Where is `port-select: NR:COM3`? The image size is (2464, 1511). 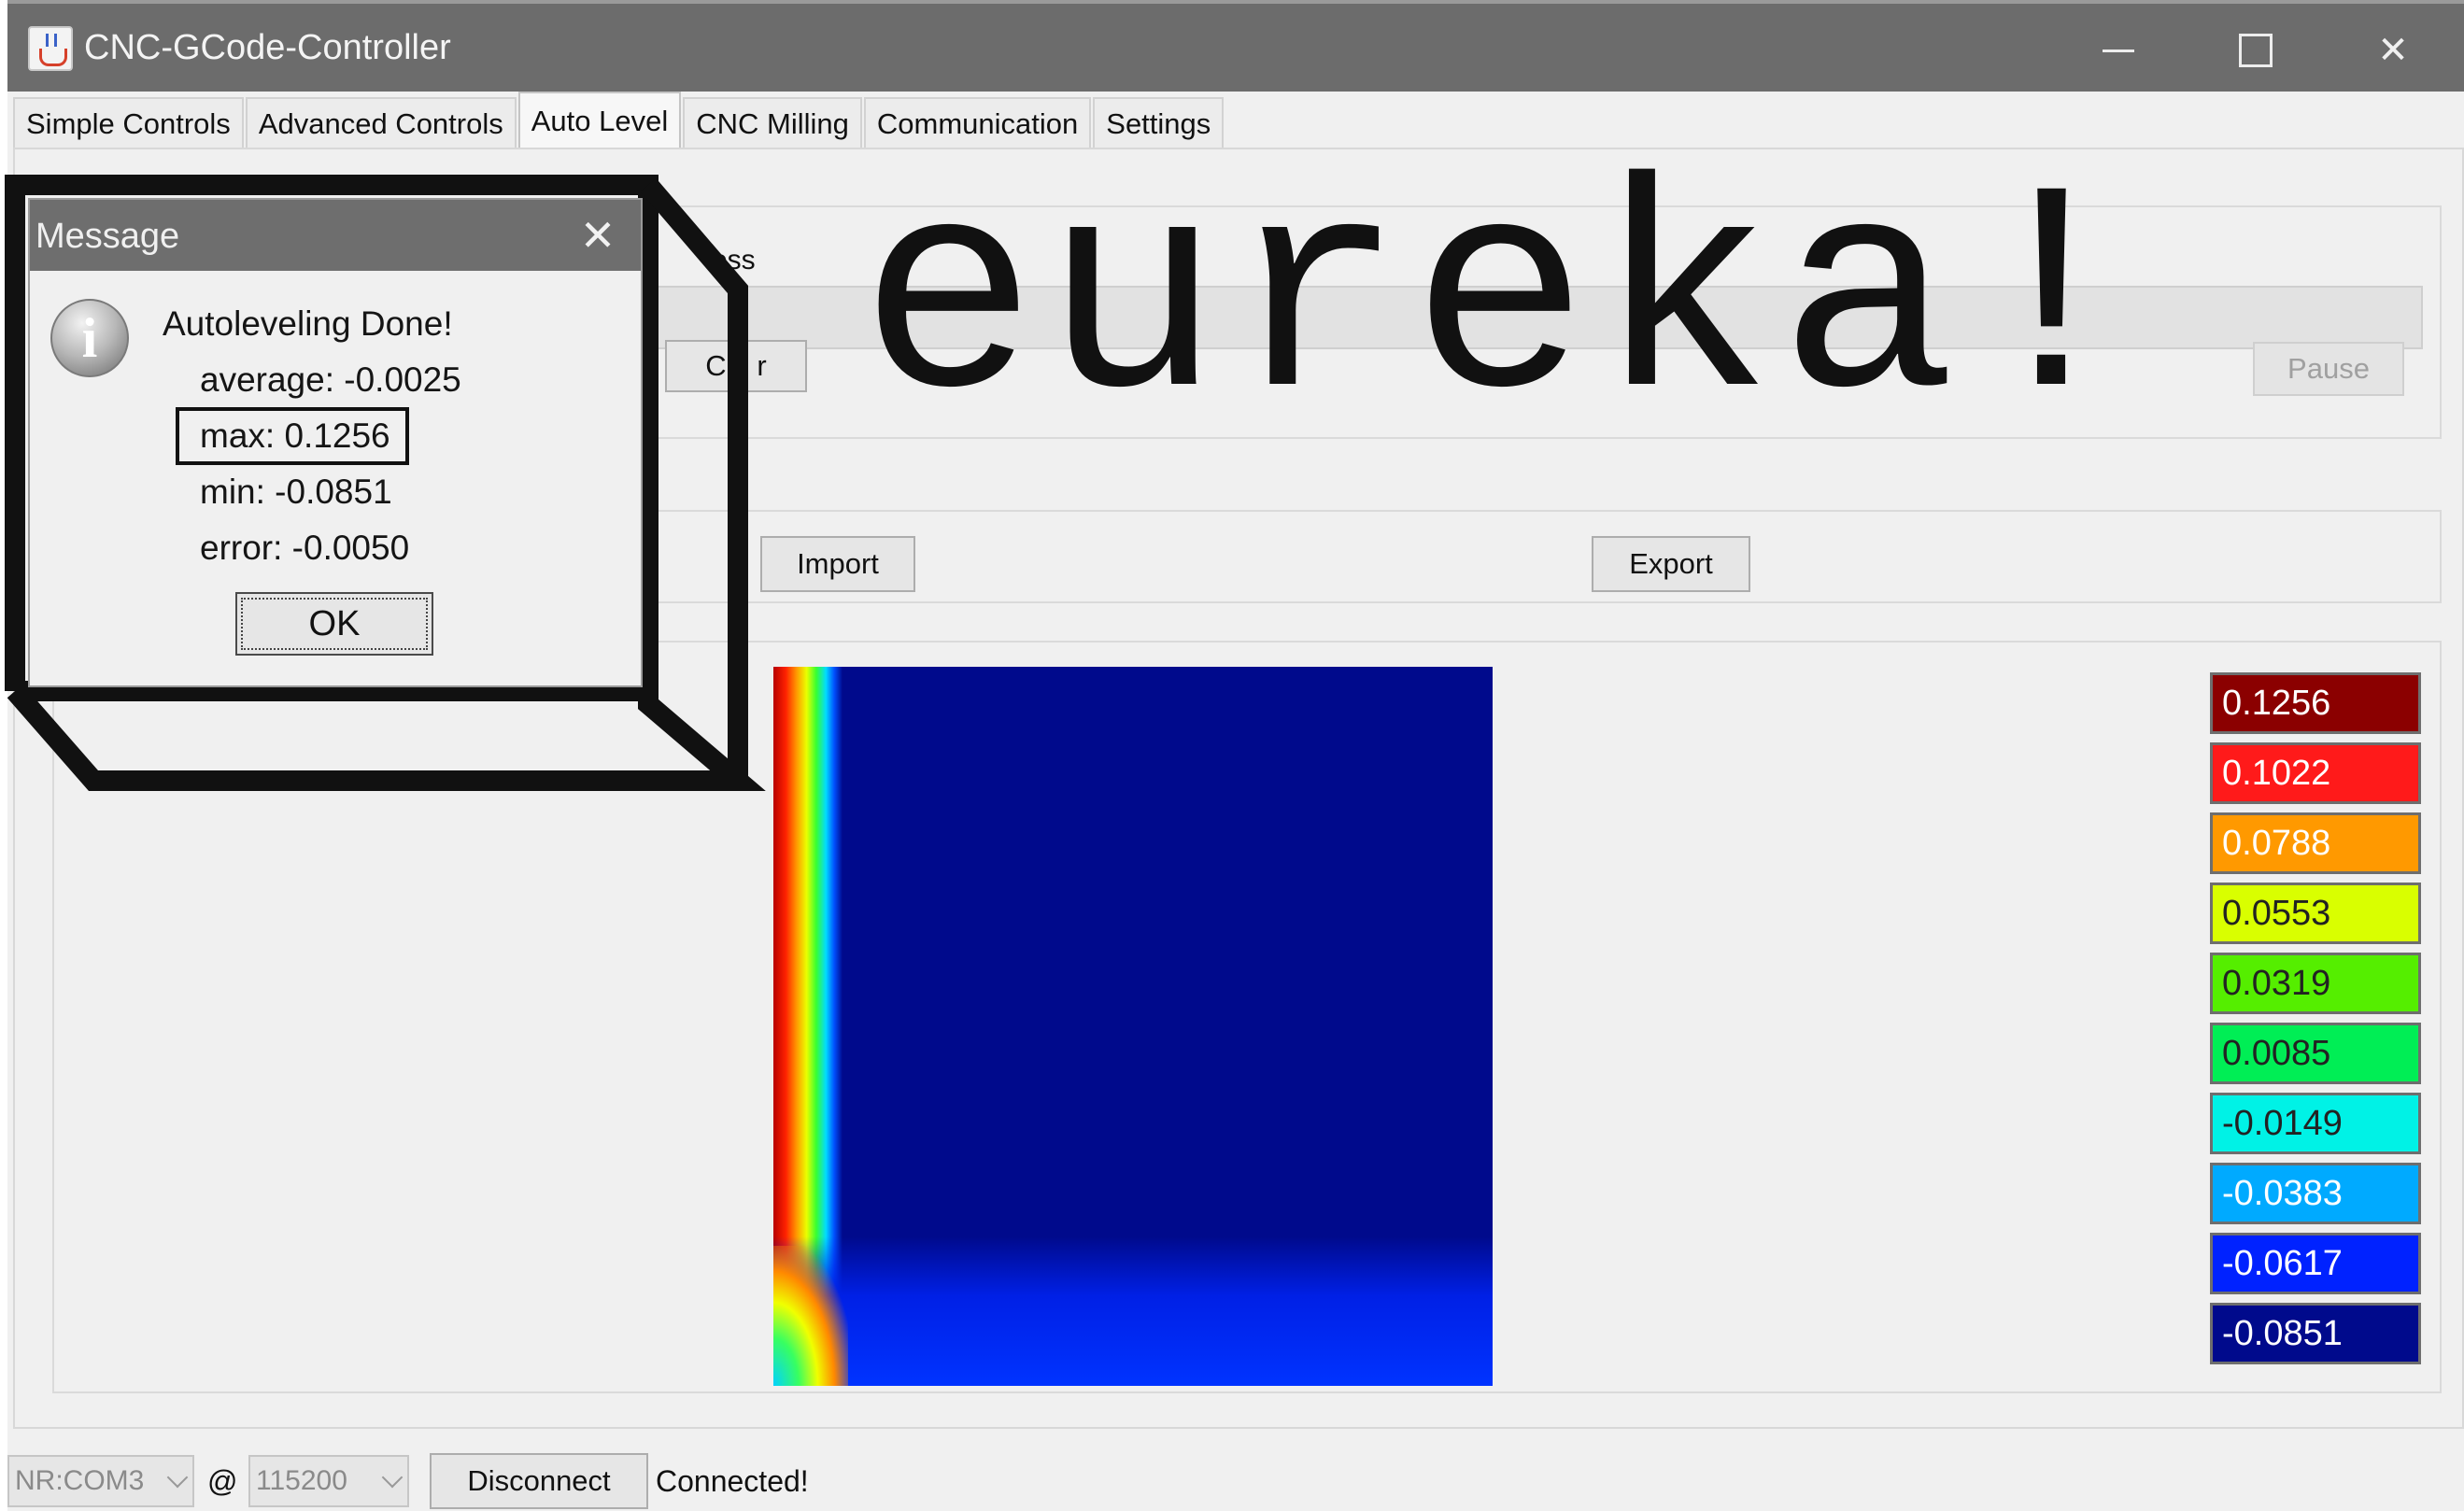 port-select: NR:COM3 is located at coordinates (100, 1481).